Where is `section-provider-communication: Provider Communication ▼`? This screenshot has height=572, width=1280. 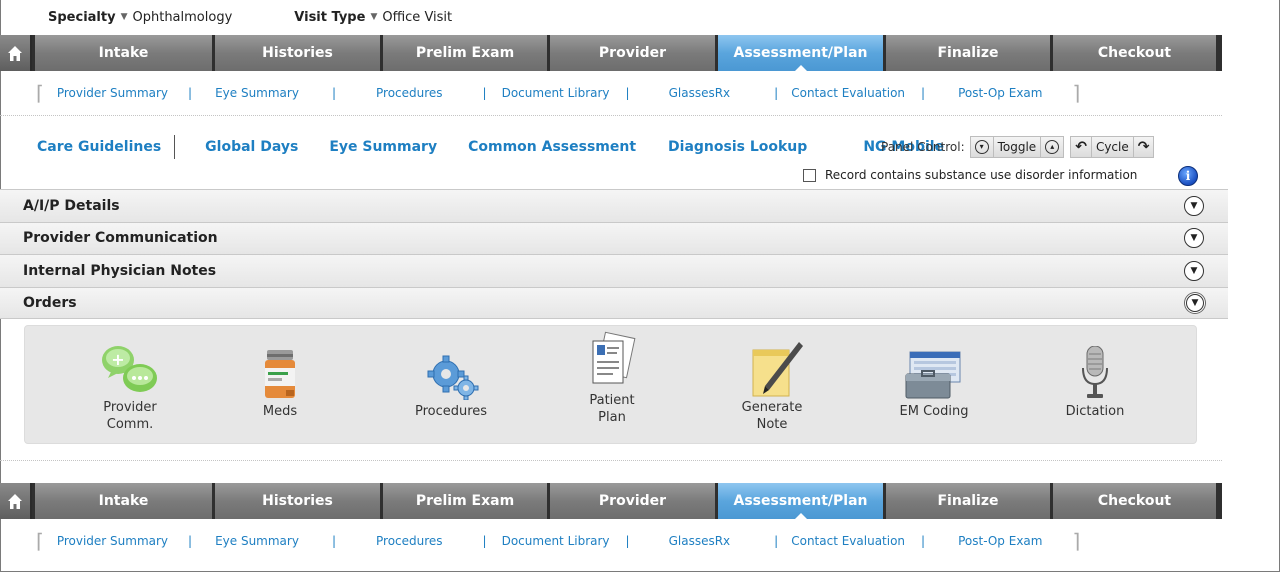 section-provider-communication: Provider Communication ▼ is located at coordinates (614, 237).